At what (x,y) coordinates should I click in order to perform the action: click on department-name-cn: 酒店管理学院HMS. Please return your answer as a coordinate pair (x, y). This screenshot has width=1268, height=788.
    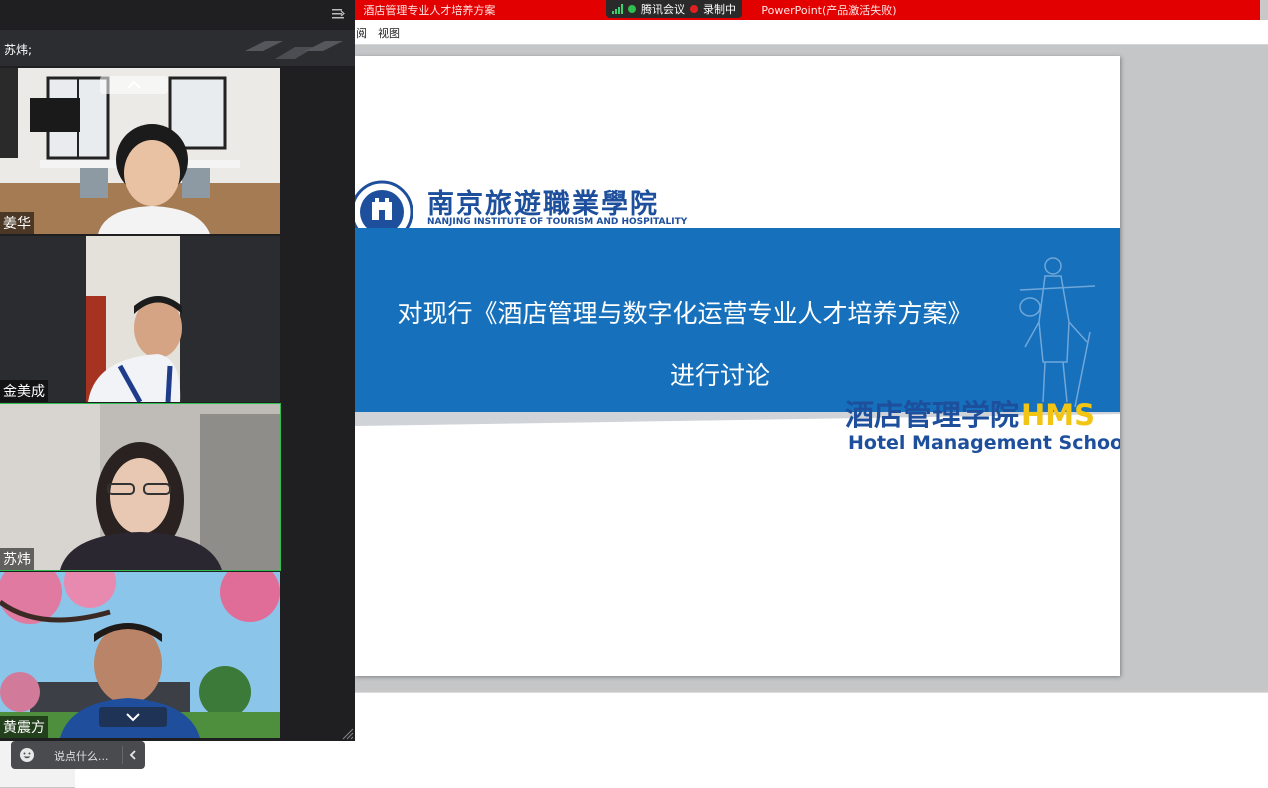
    Looking at the image, I should click on (970, 413).